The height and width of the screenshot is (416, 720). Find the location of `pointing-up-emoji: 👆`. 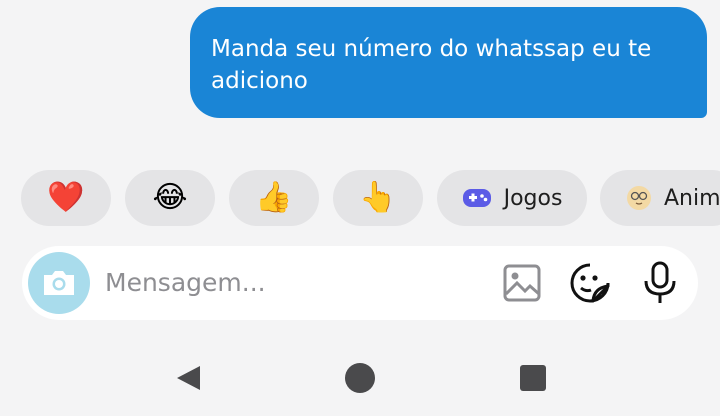

pointing-up-emoji: 👆 is located at coordinates (378, 197).